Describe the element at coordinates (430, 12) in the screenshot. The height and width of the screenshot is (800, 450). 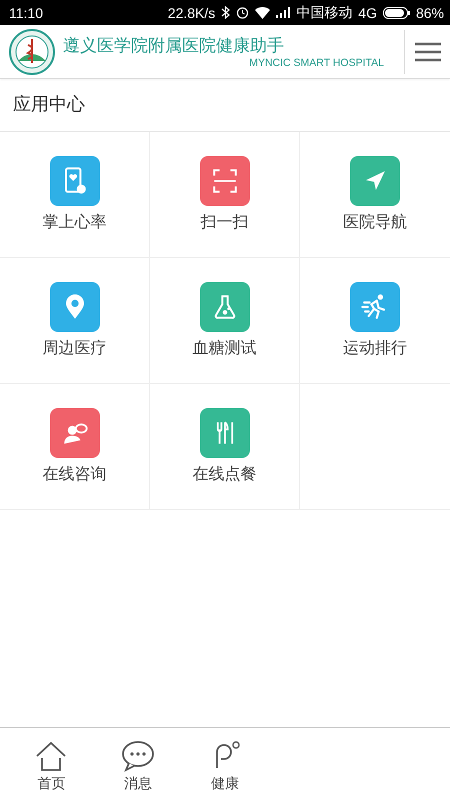
I see `battery-level: 86%` at that location.